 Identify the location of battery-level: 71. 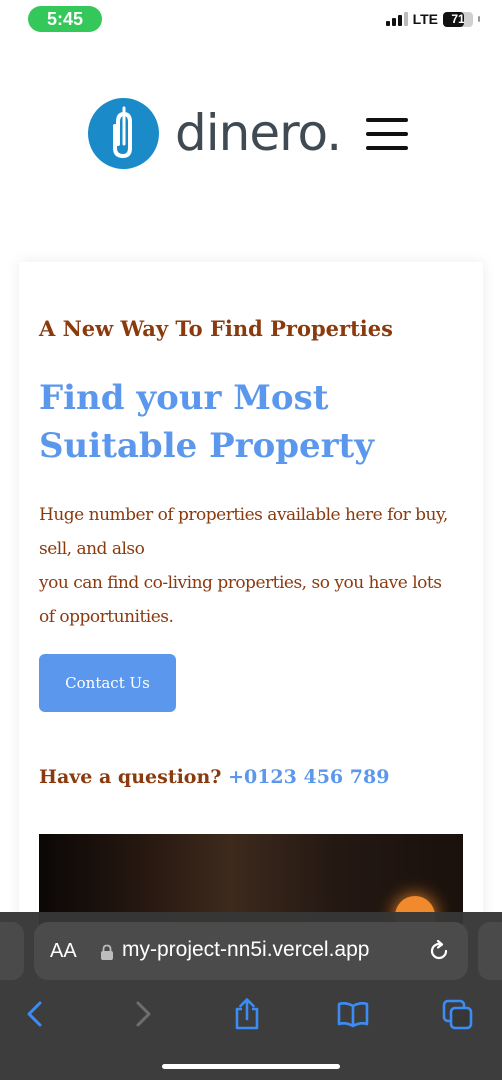
(458, 18).